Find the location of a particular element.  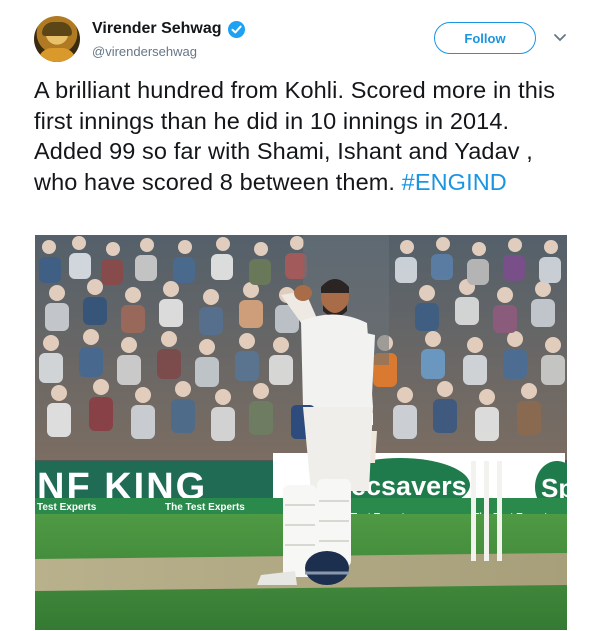

ribbon-text-1: Test Experts is located at coordinates (67, 507).